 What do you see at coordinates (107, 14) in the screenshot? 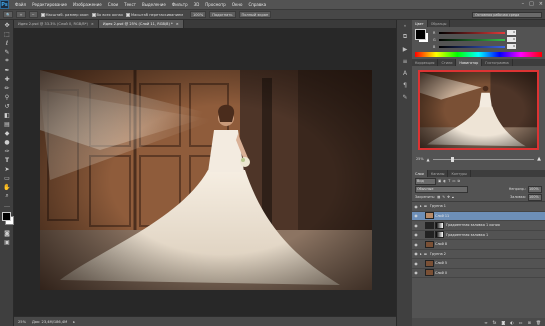
I see `zoom-all-windows-option: Во всех окнах` at bounding box center [107, 14].